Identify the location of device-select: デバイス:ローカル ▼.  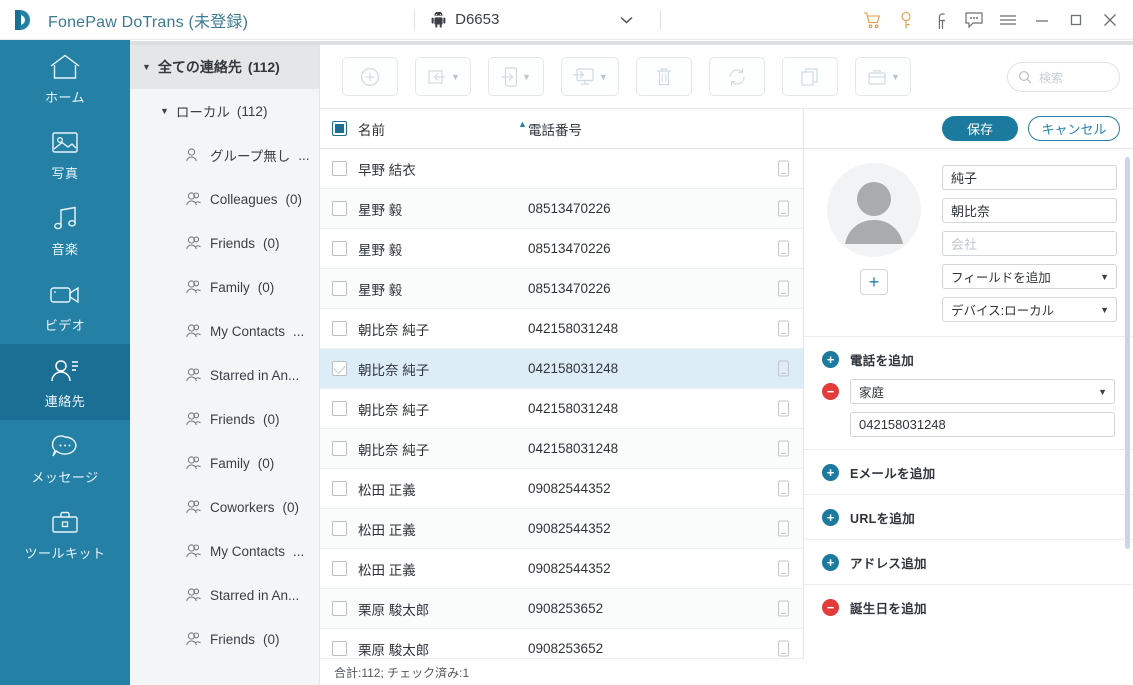
(1029, 309).